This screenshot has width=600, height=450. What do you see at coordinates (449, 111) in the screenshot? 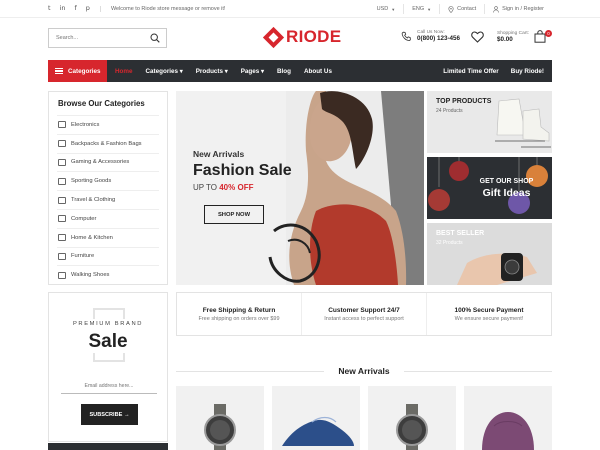
I see `top-products-count: 24 Products` at bounding box center [449, 111].